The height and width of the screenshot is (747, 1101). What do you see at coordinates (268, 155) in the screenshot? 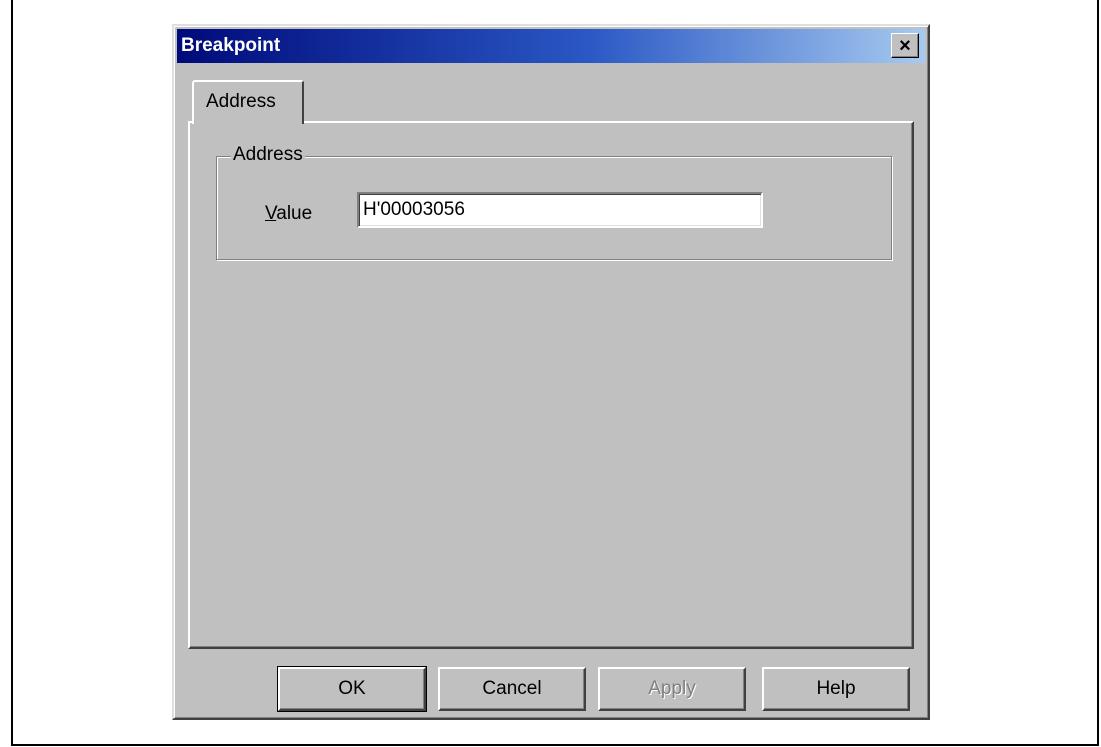
I see `address-group-legend: Address` at bounding box center [268, 155].